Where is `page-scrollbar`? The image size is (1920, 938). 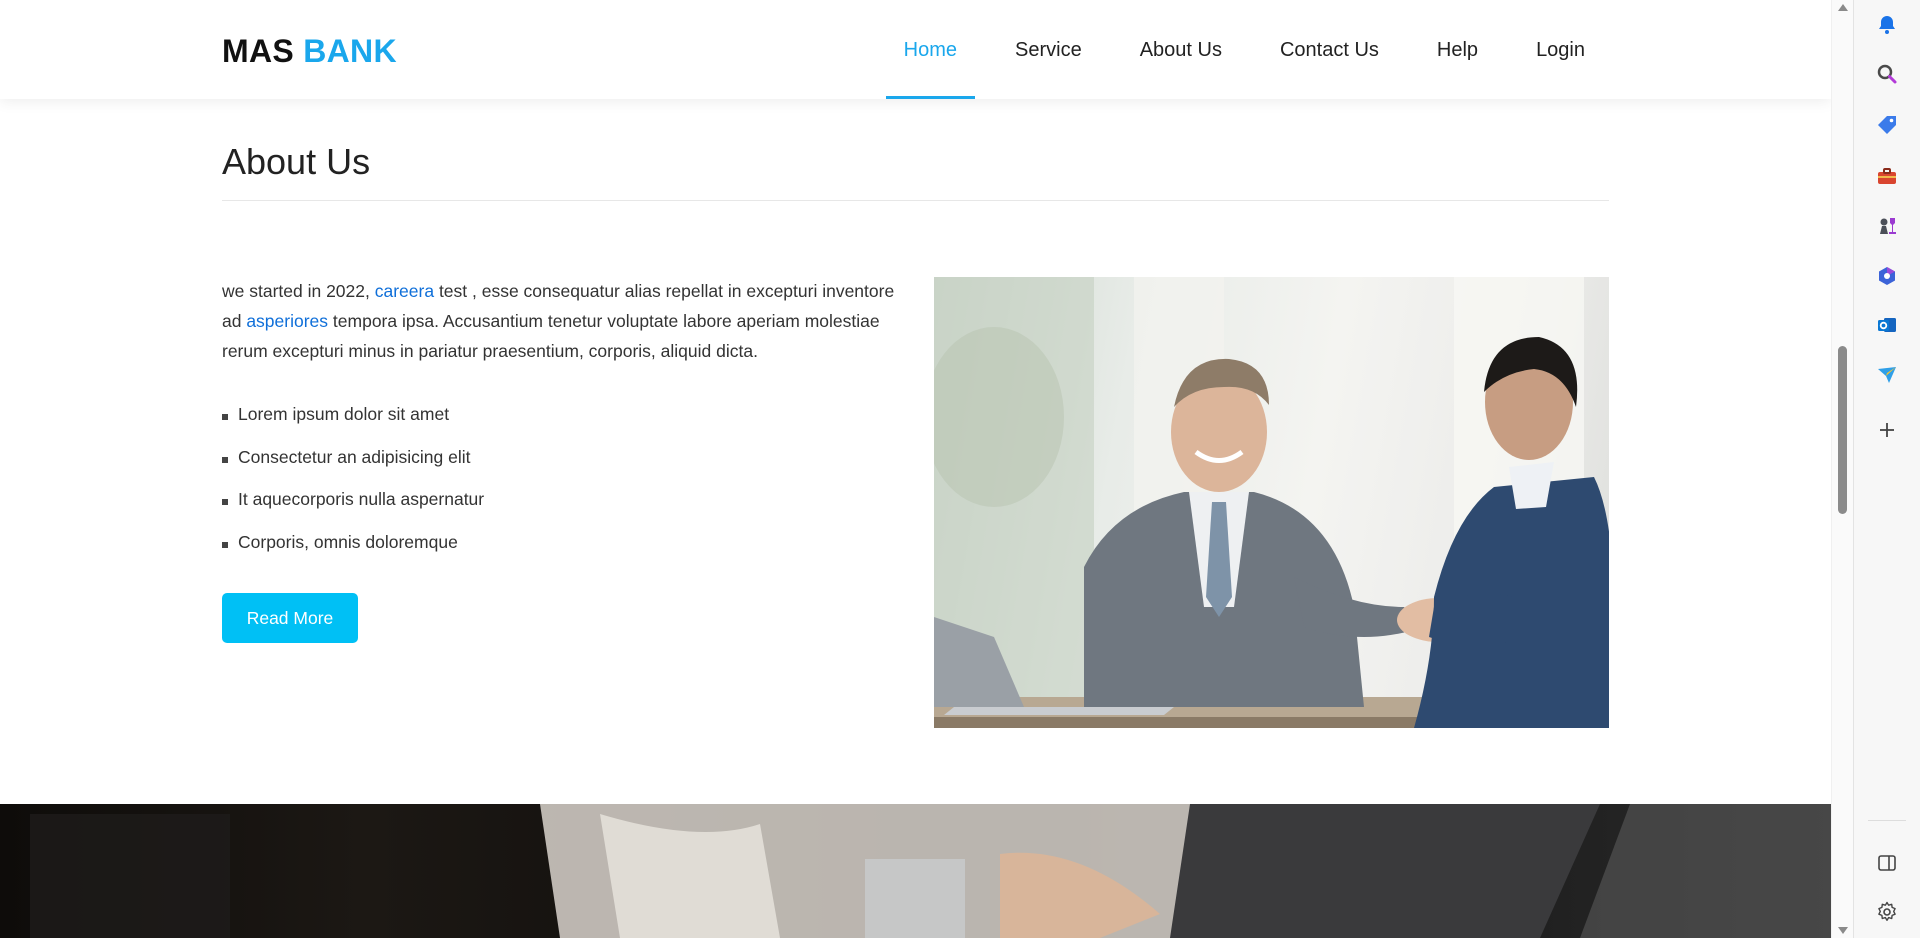
page-scrollbar is located at coordinates (1842, 469).